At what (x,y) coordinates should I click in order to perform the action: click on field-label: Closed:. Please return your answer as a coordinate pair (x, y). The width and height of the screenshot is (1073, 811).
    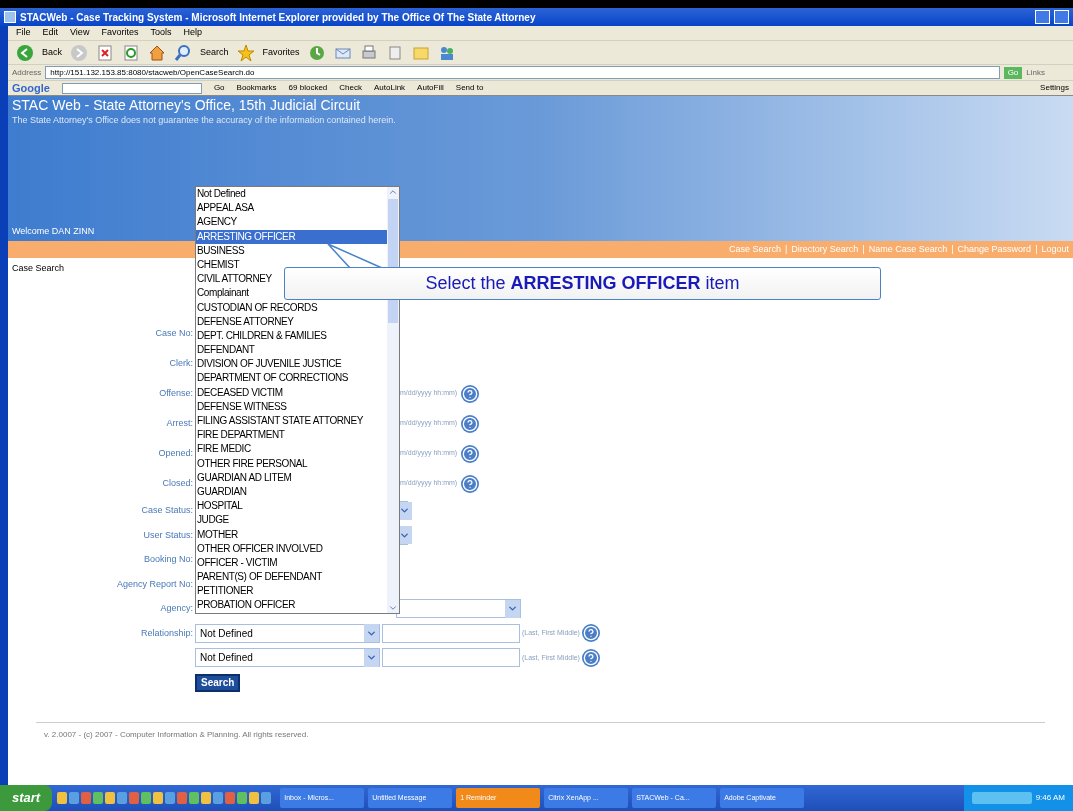
    Looking at the image, I should click on (177, 483).